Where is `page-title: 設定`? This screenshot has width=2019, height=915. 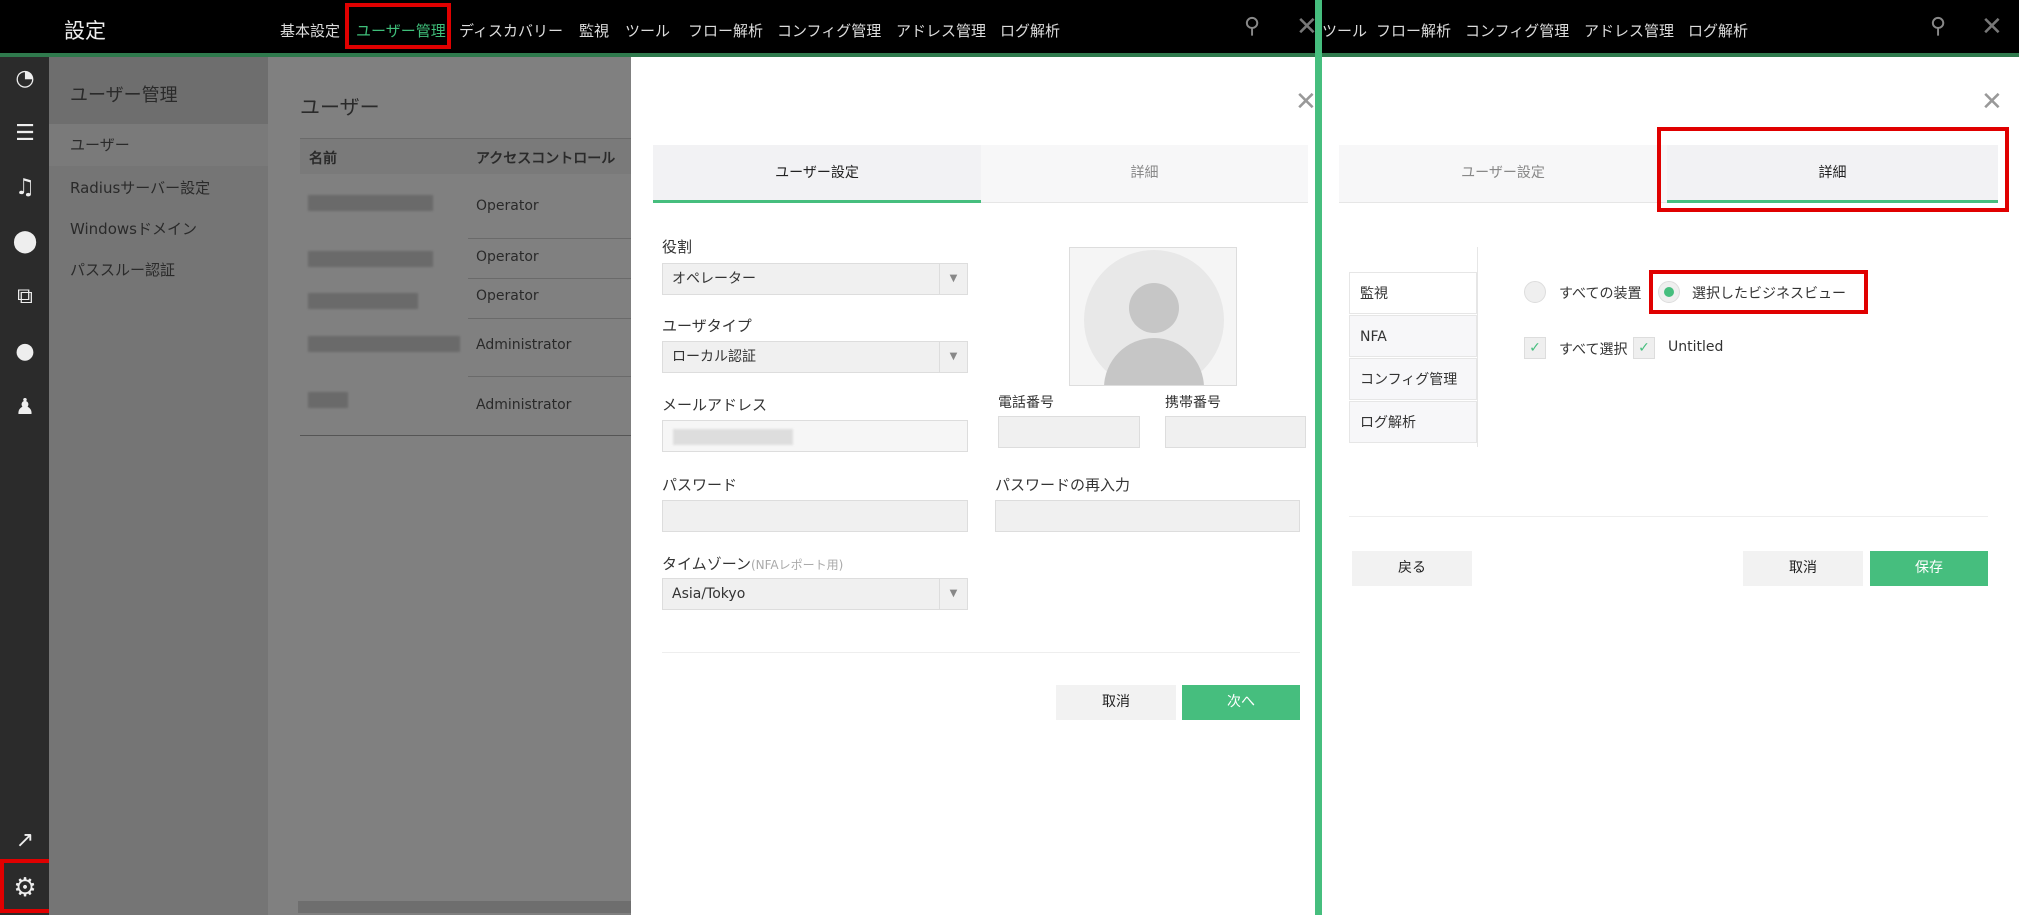
page-title: 設定 is located at coordinates (85, 31).